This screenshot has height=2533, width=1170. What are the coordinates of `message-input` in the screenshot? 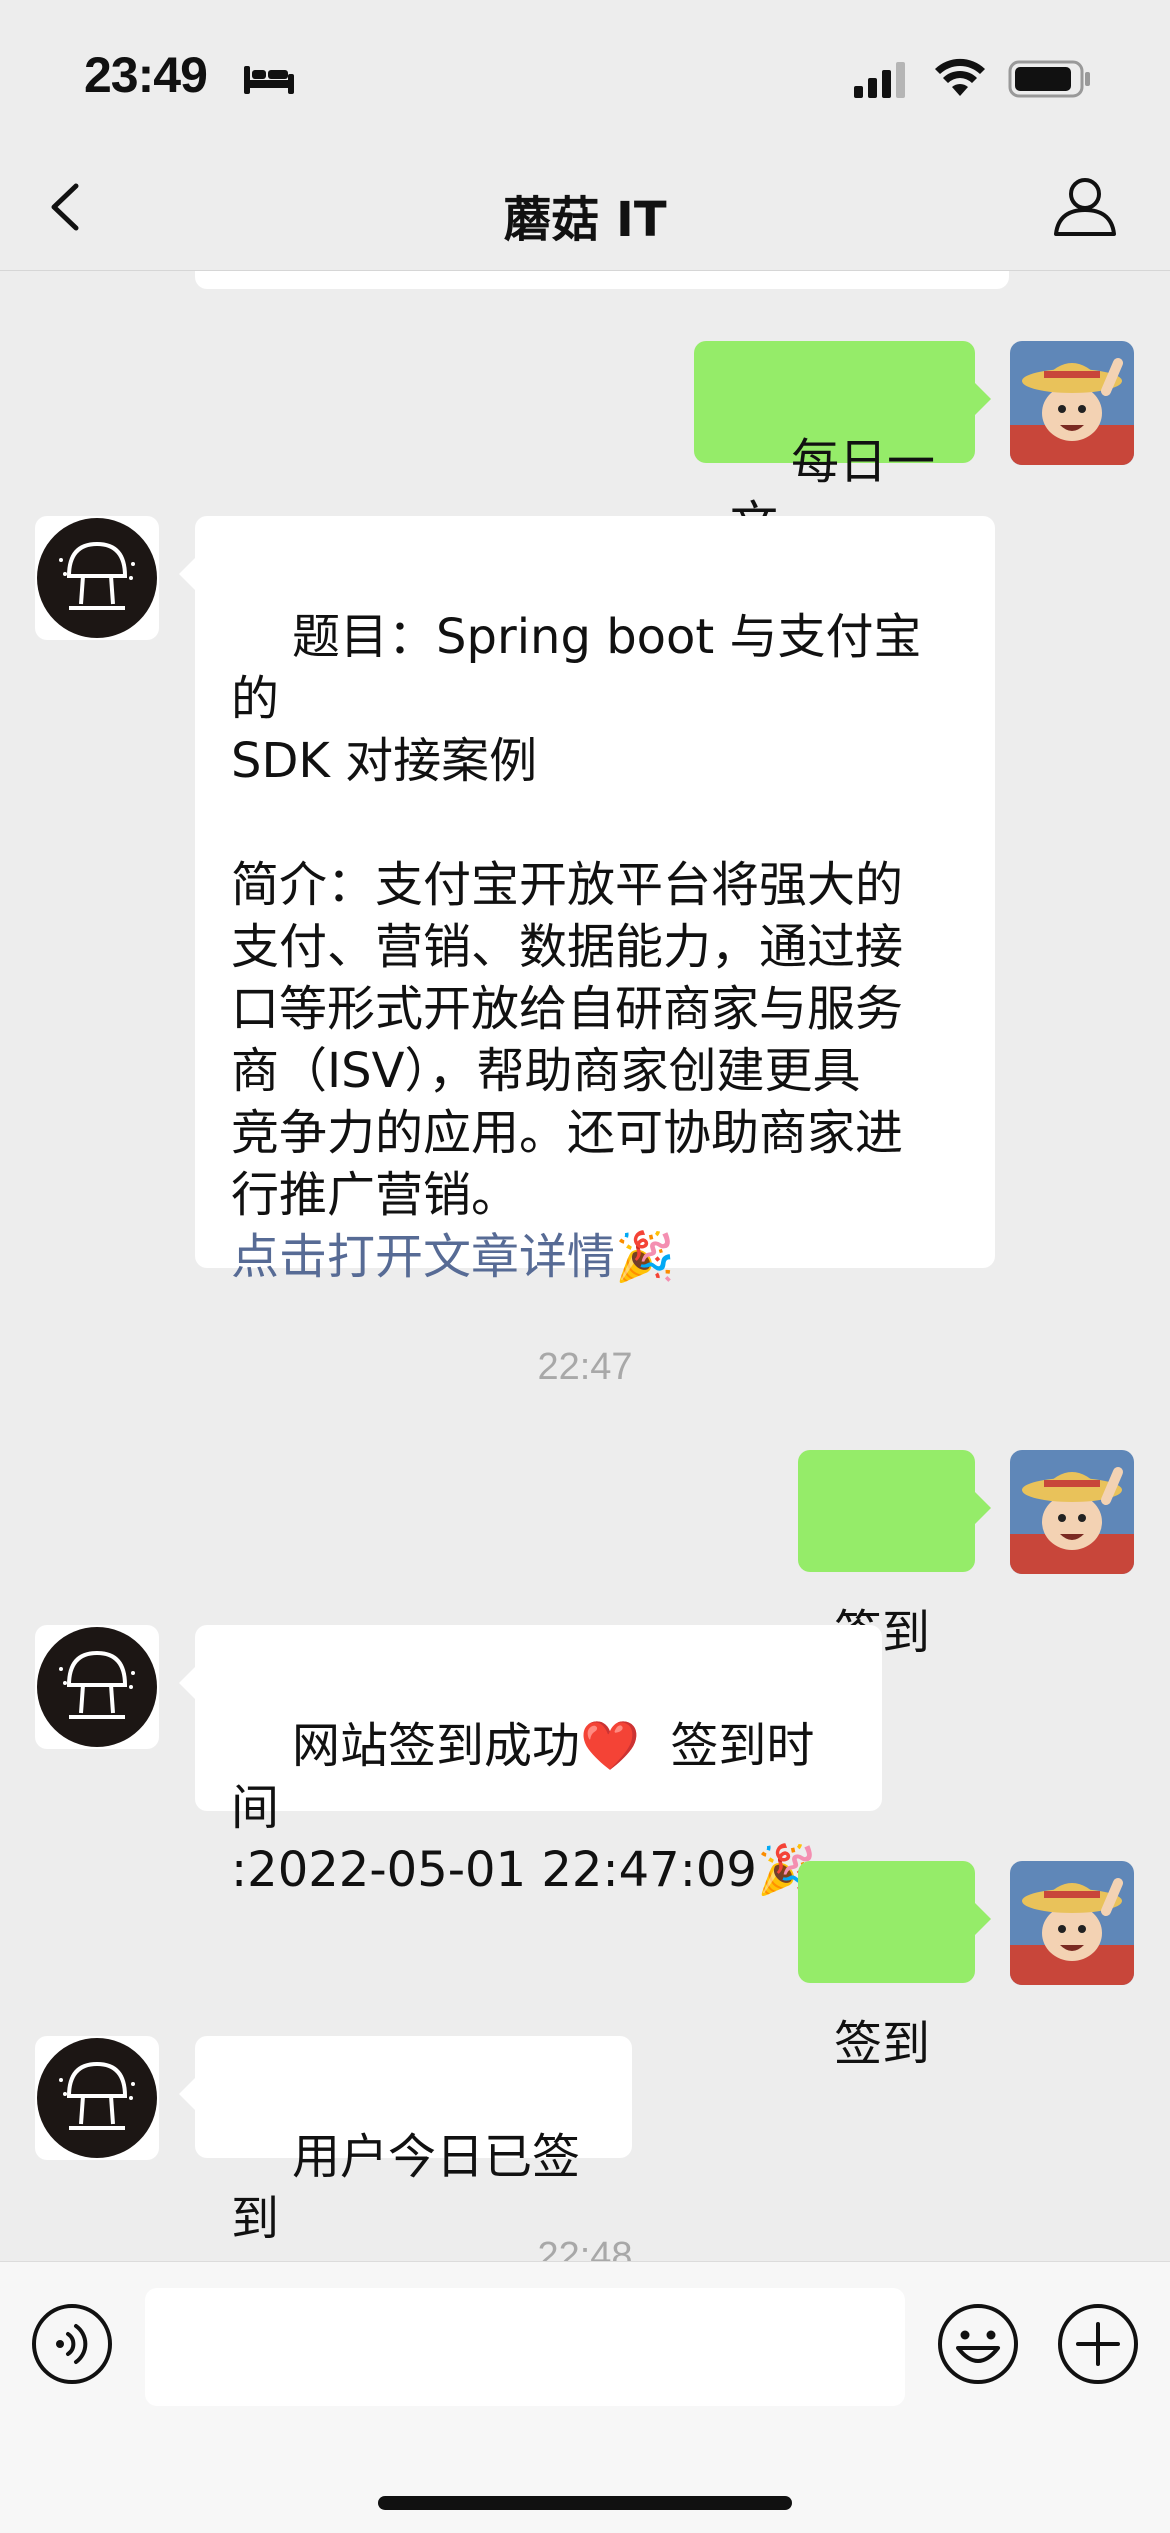 It's located at (525, 2347).